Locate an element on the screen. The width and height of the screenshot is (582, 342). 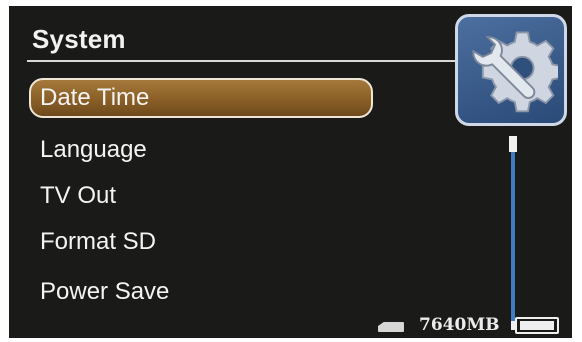
menu-item-tv-out: TV Out is located at coordinates (201, 196).